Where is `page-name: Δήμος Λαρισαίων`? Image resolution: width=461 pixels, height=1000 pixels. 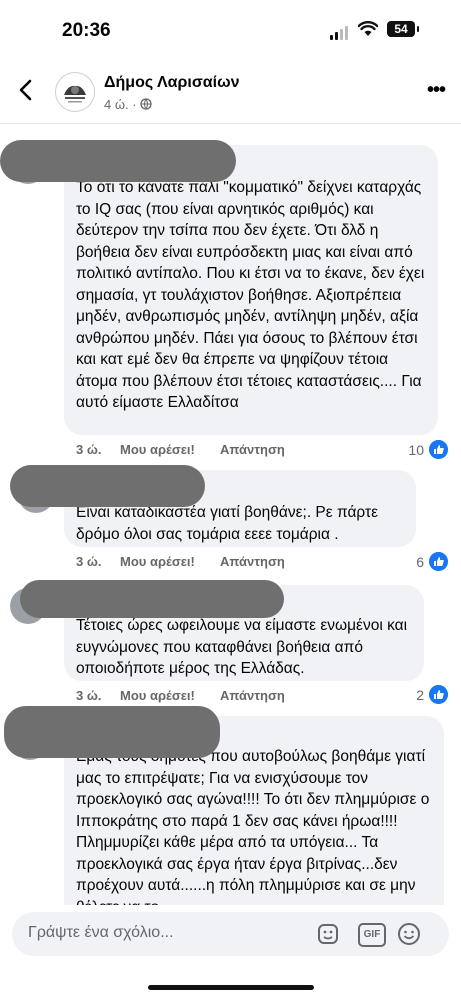
page-name: Δήμος Λαρισαίων is located at coordinates (172, 83).